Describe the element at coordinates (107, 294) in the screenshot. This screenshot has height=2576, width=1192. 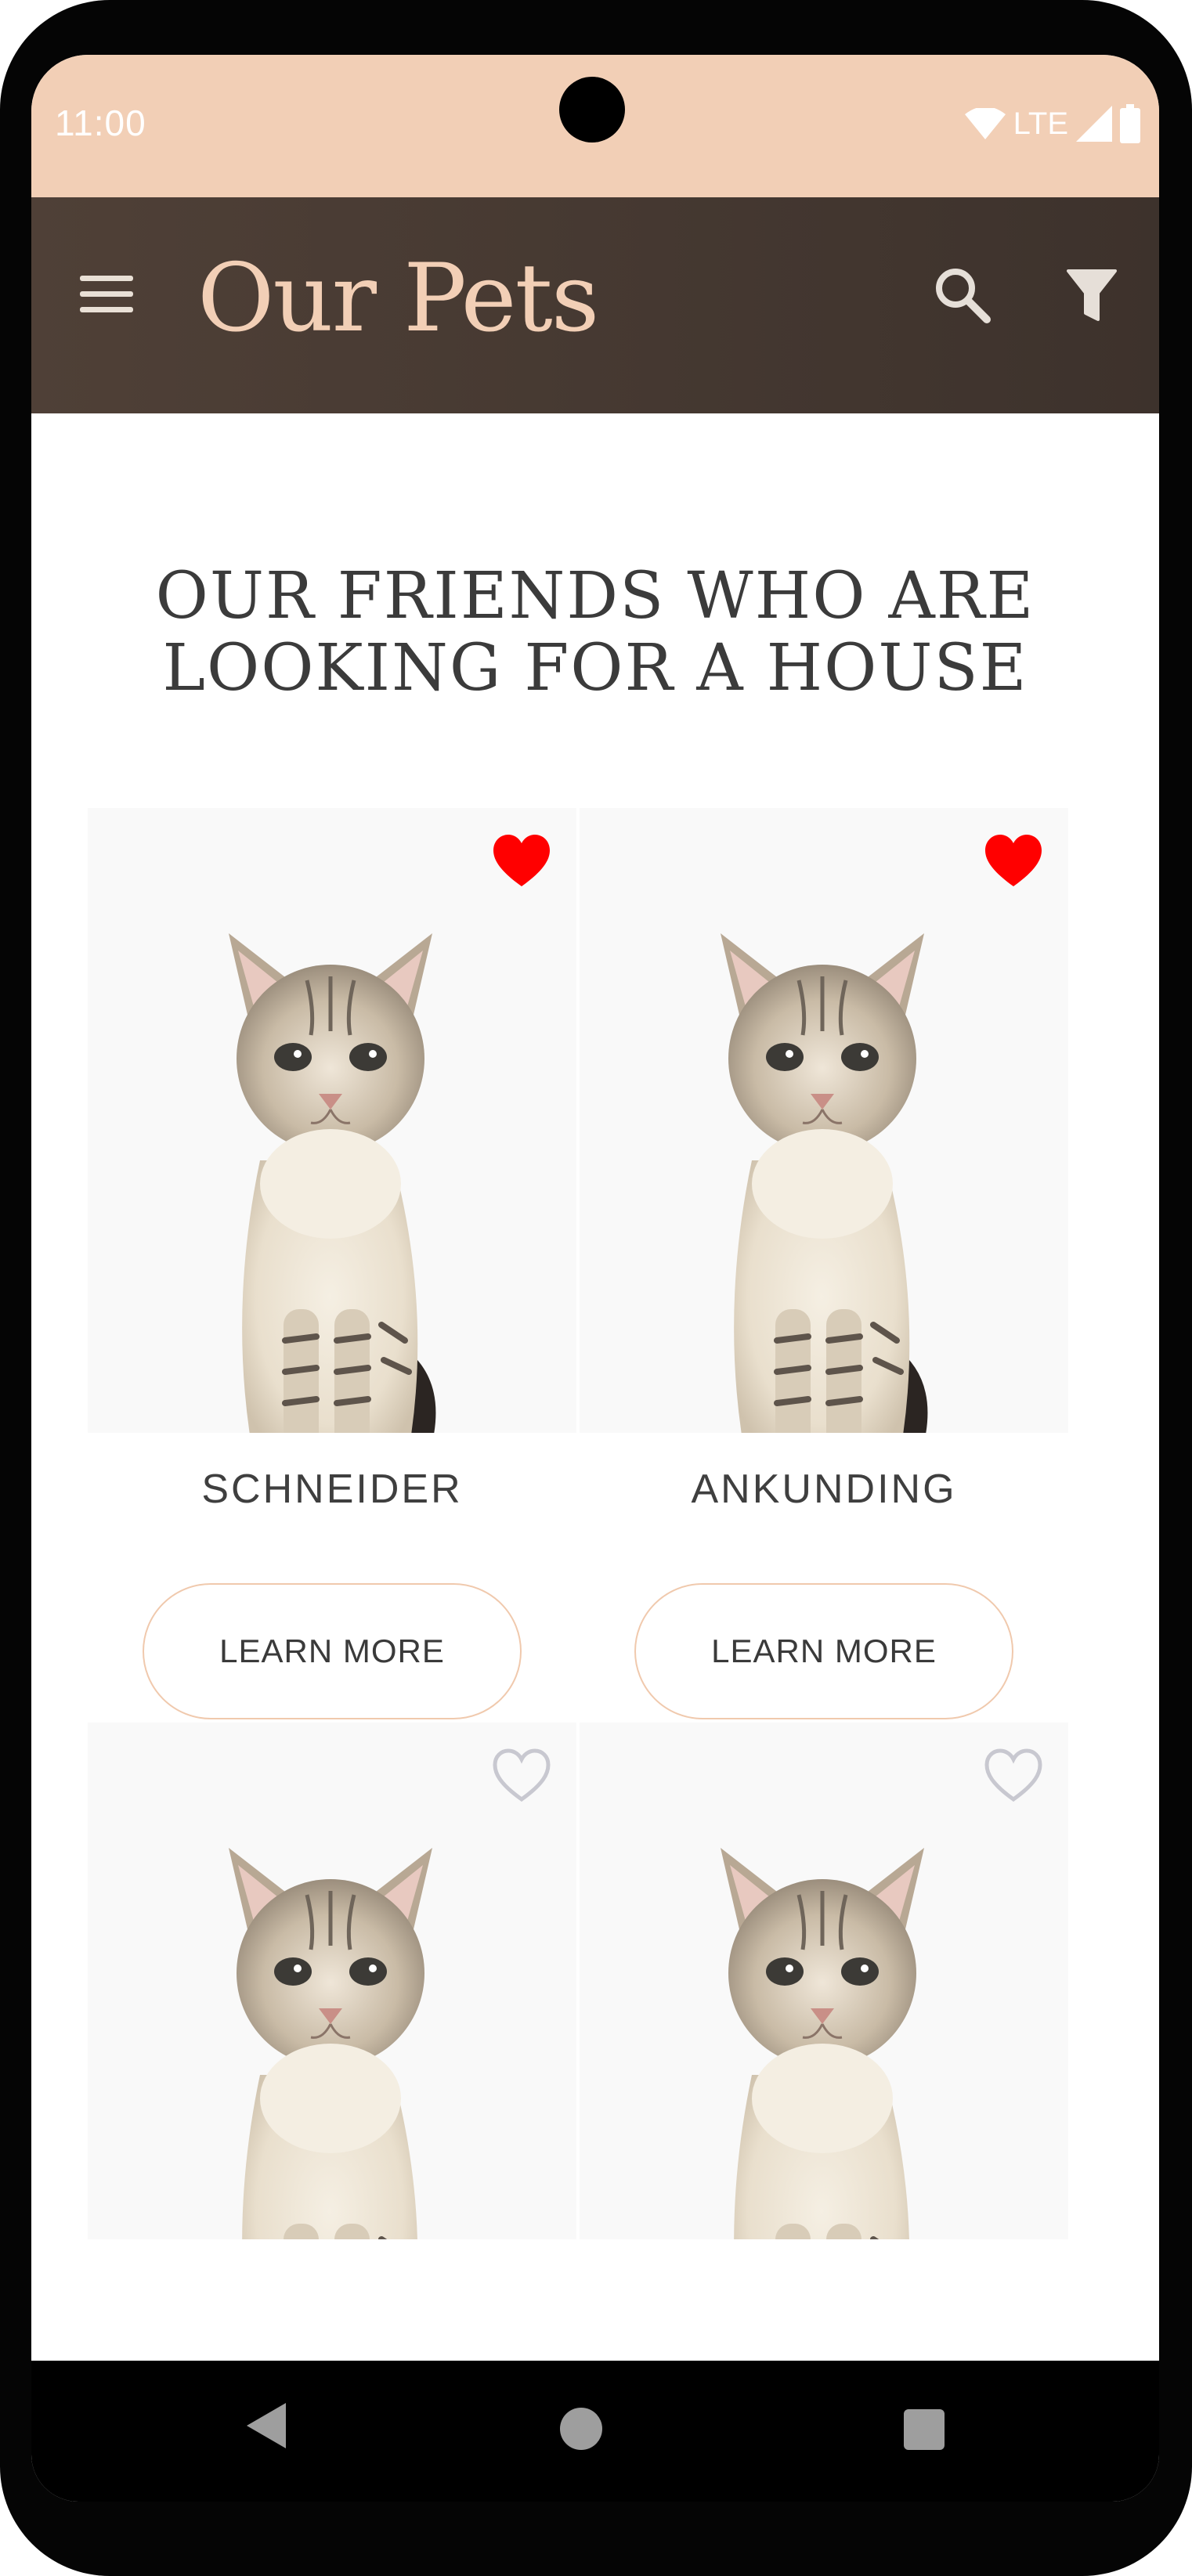
I see `menu-icon` at that location.